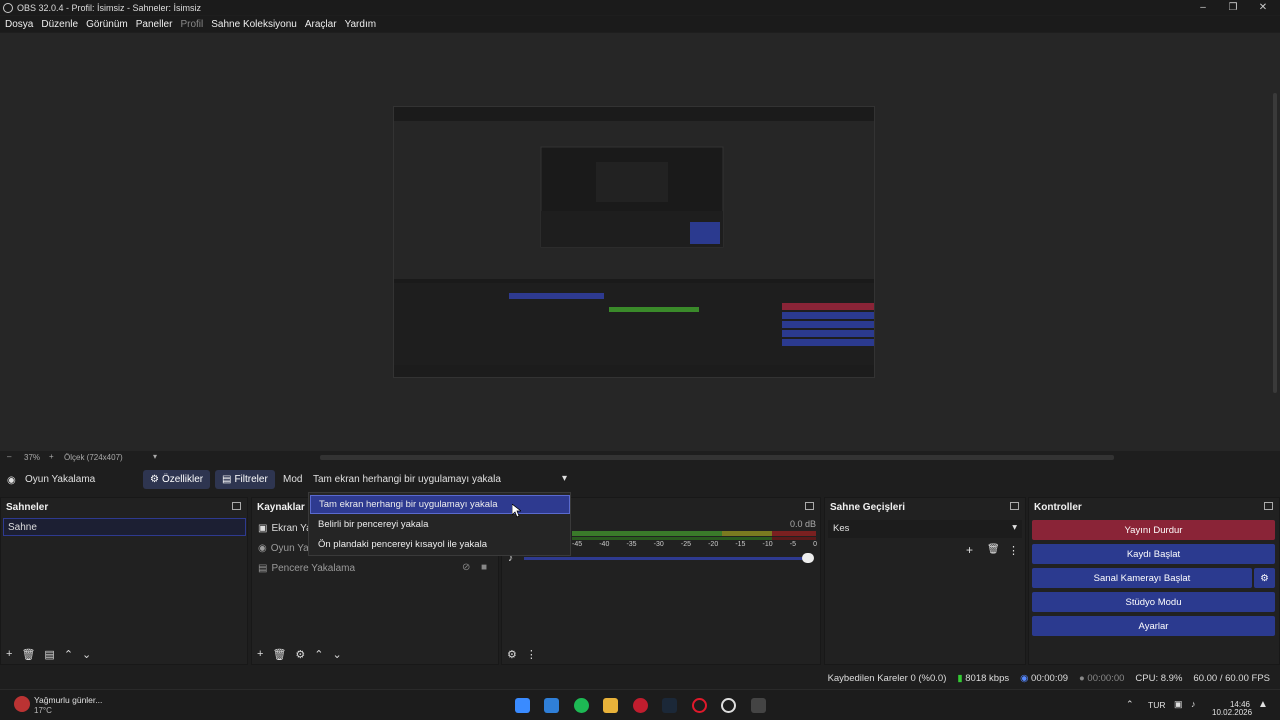 The height and width of the screenshot is (720, 1280). Describe the element at coordinates (1193, 704) in the screenshot. I see `volume-icon: ♪` at that location.